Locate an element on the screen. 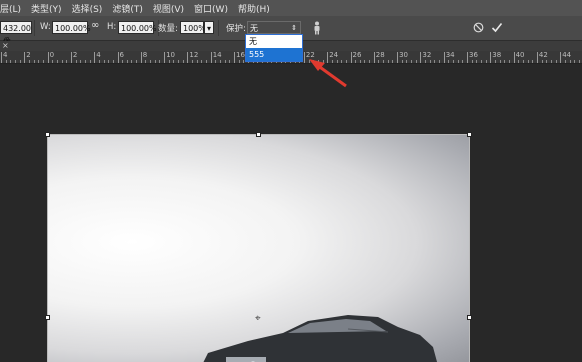 The image size is (582, 362). ruler-label: 2 is located at coordinates (28, 55).